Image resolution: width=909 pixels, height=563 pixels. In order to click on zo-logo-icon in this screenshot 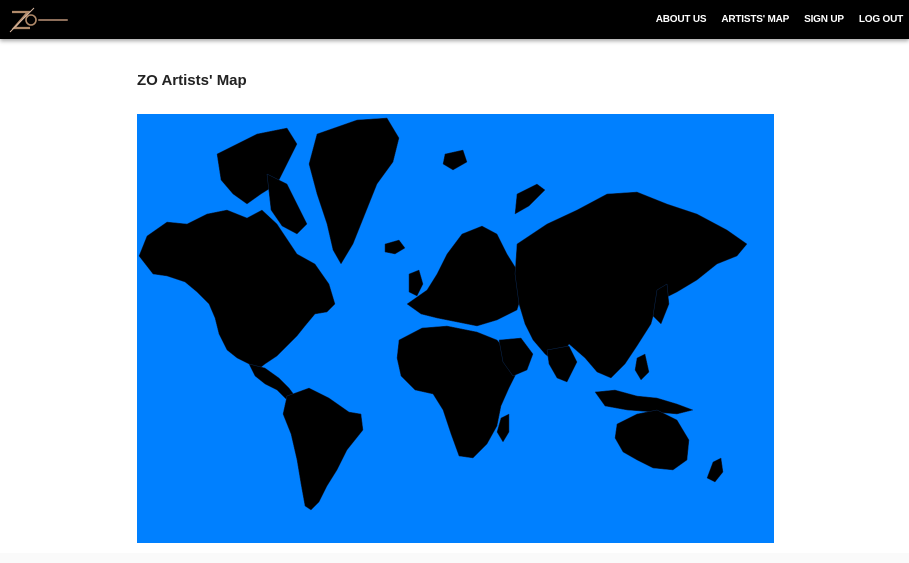, I will do `click(38, 20)`.